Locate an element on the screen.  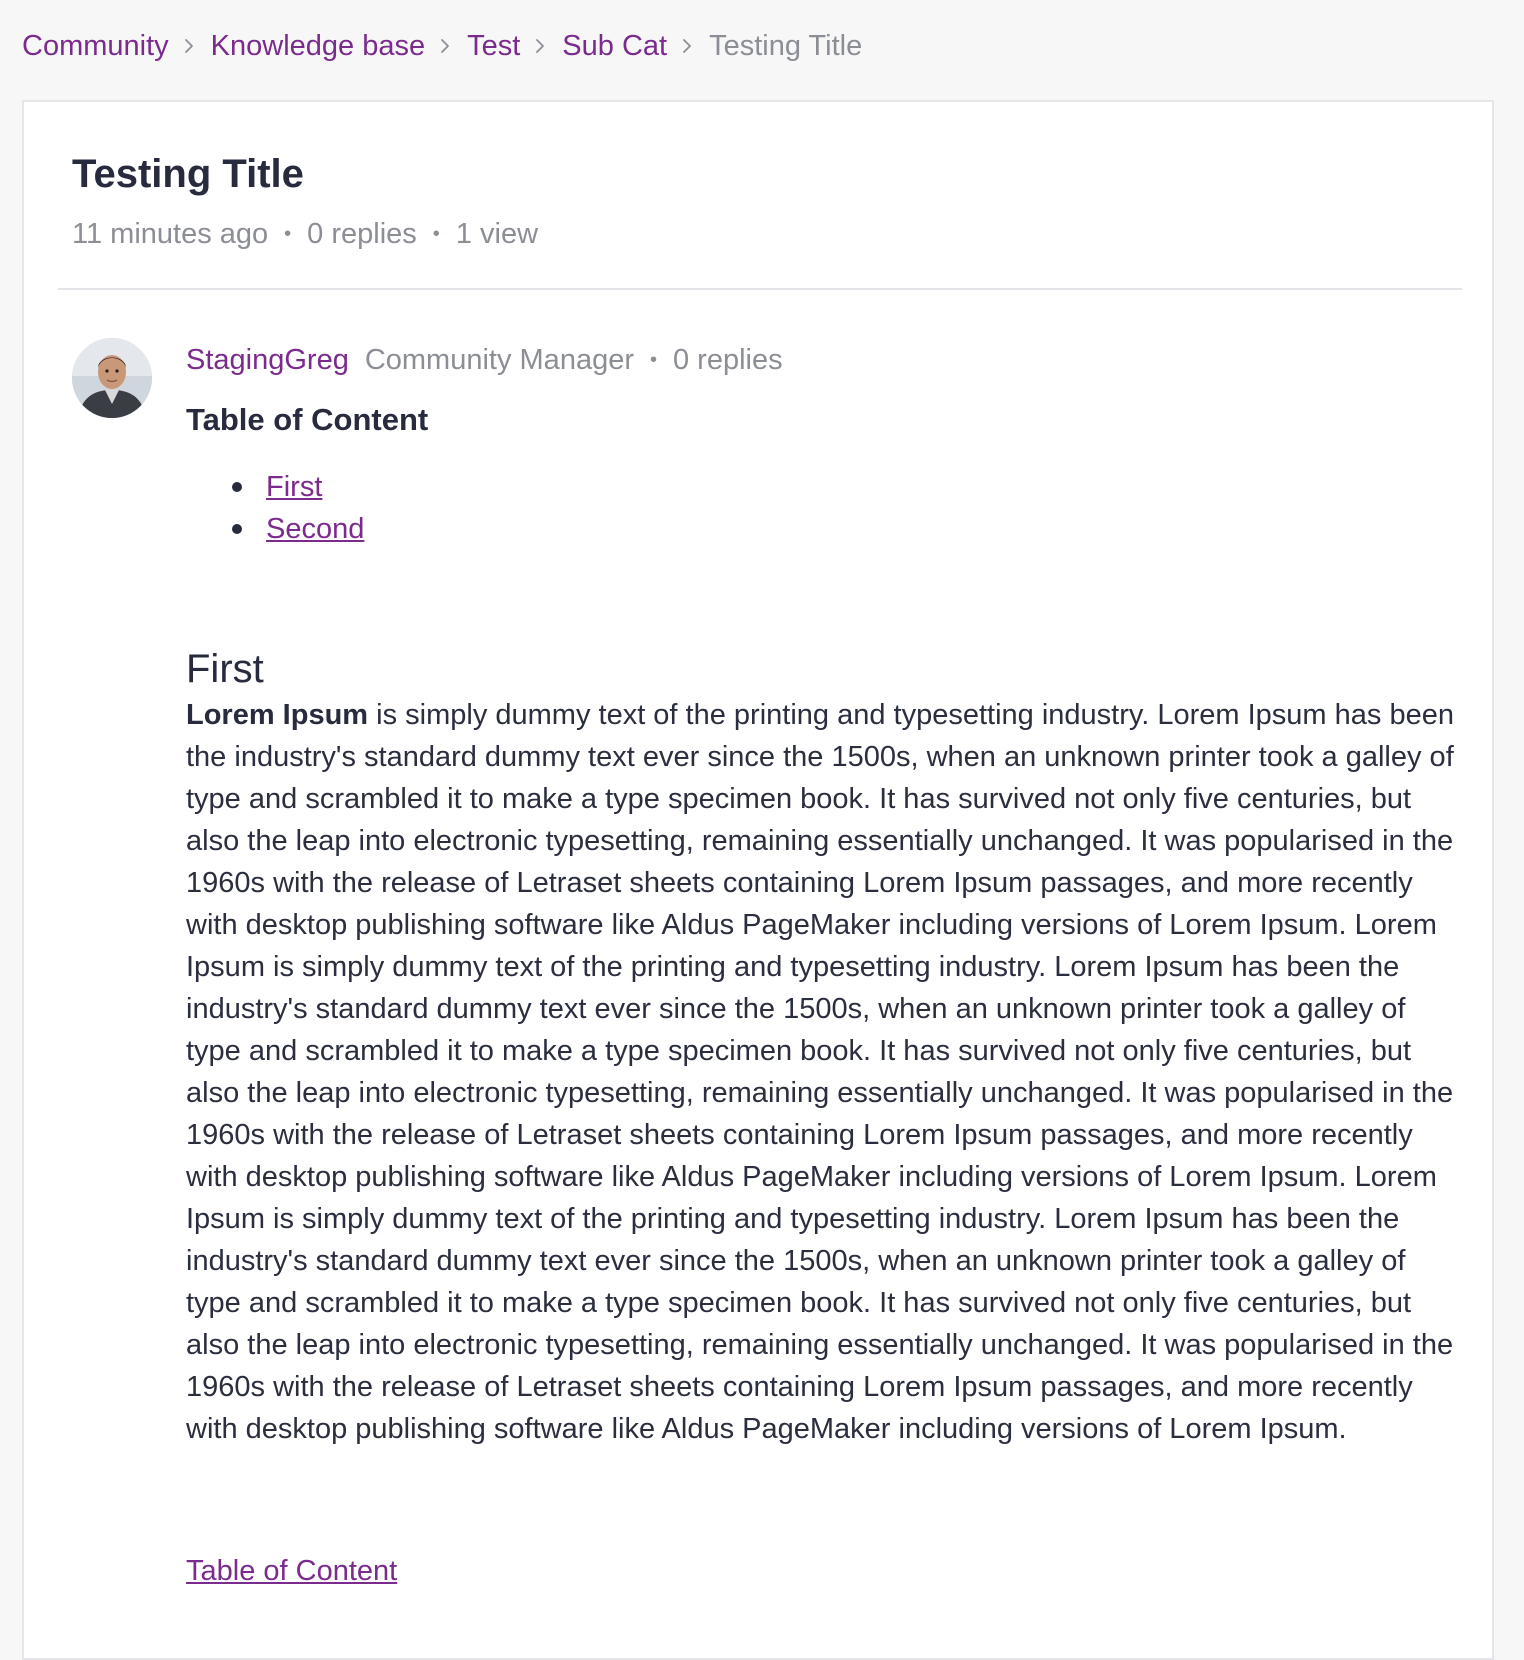
breadcrumb-knowledge-base: Knowledge base is located at coordinates (318, 46).